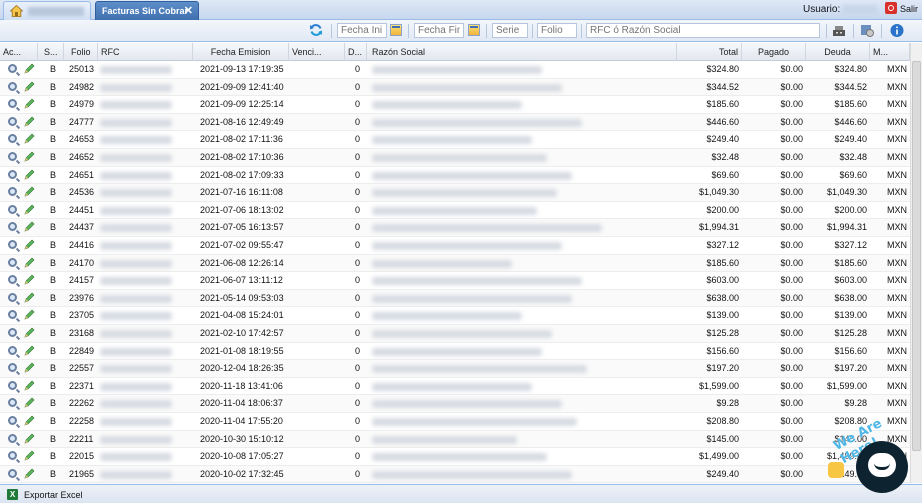 Image resolution: width=922 pixels, height=503 pixels. What do you see at coordinates (362, 30) in the screenshot?
I see `fecha-ini-field` at bounding box center [362, 30].